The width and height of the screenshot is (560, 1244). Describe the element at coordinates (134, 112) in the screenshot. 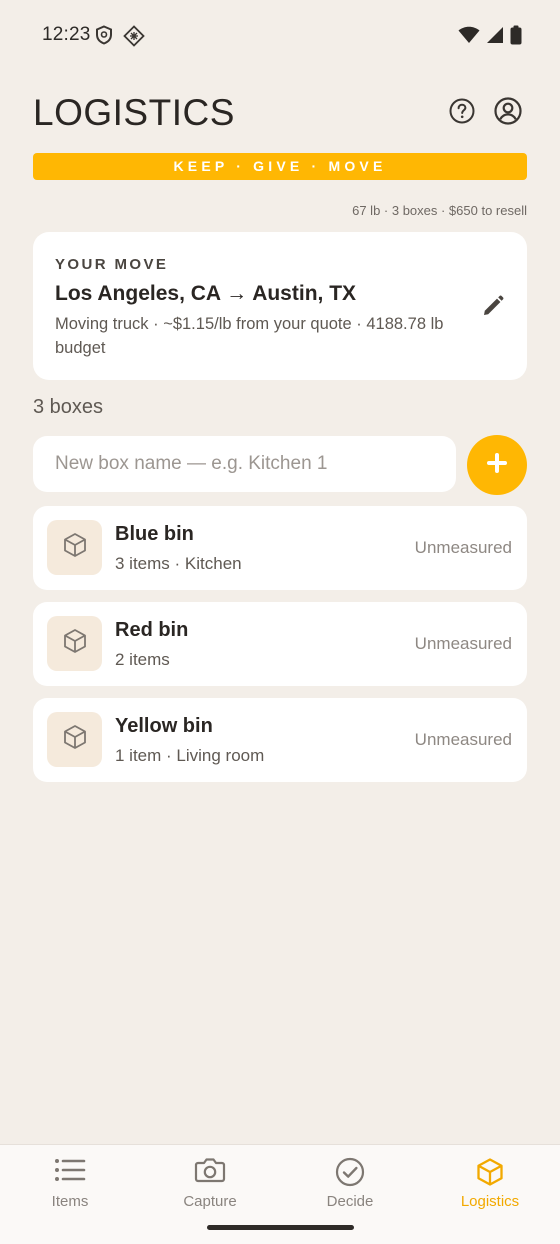

I see `page-title: LOGISTICS` at that location.